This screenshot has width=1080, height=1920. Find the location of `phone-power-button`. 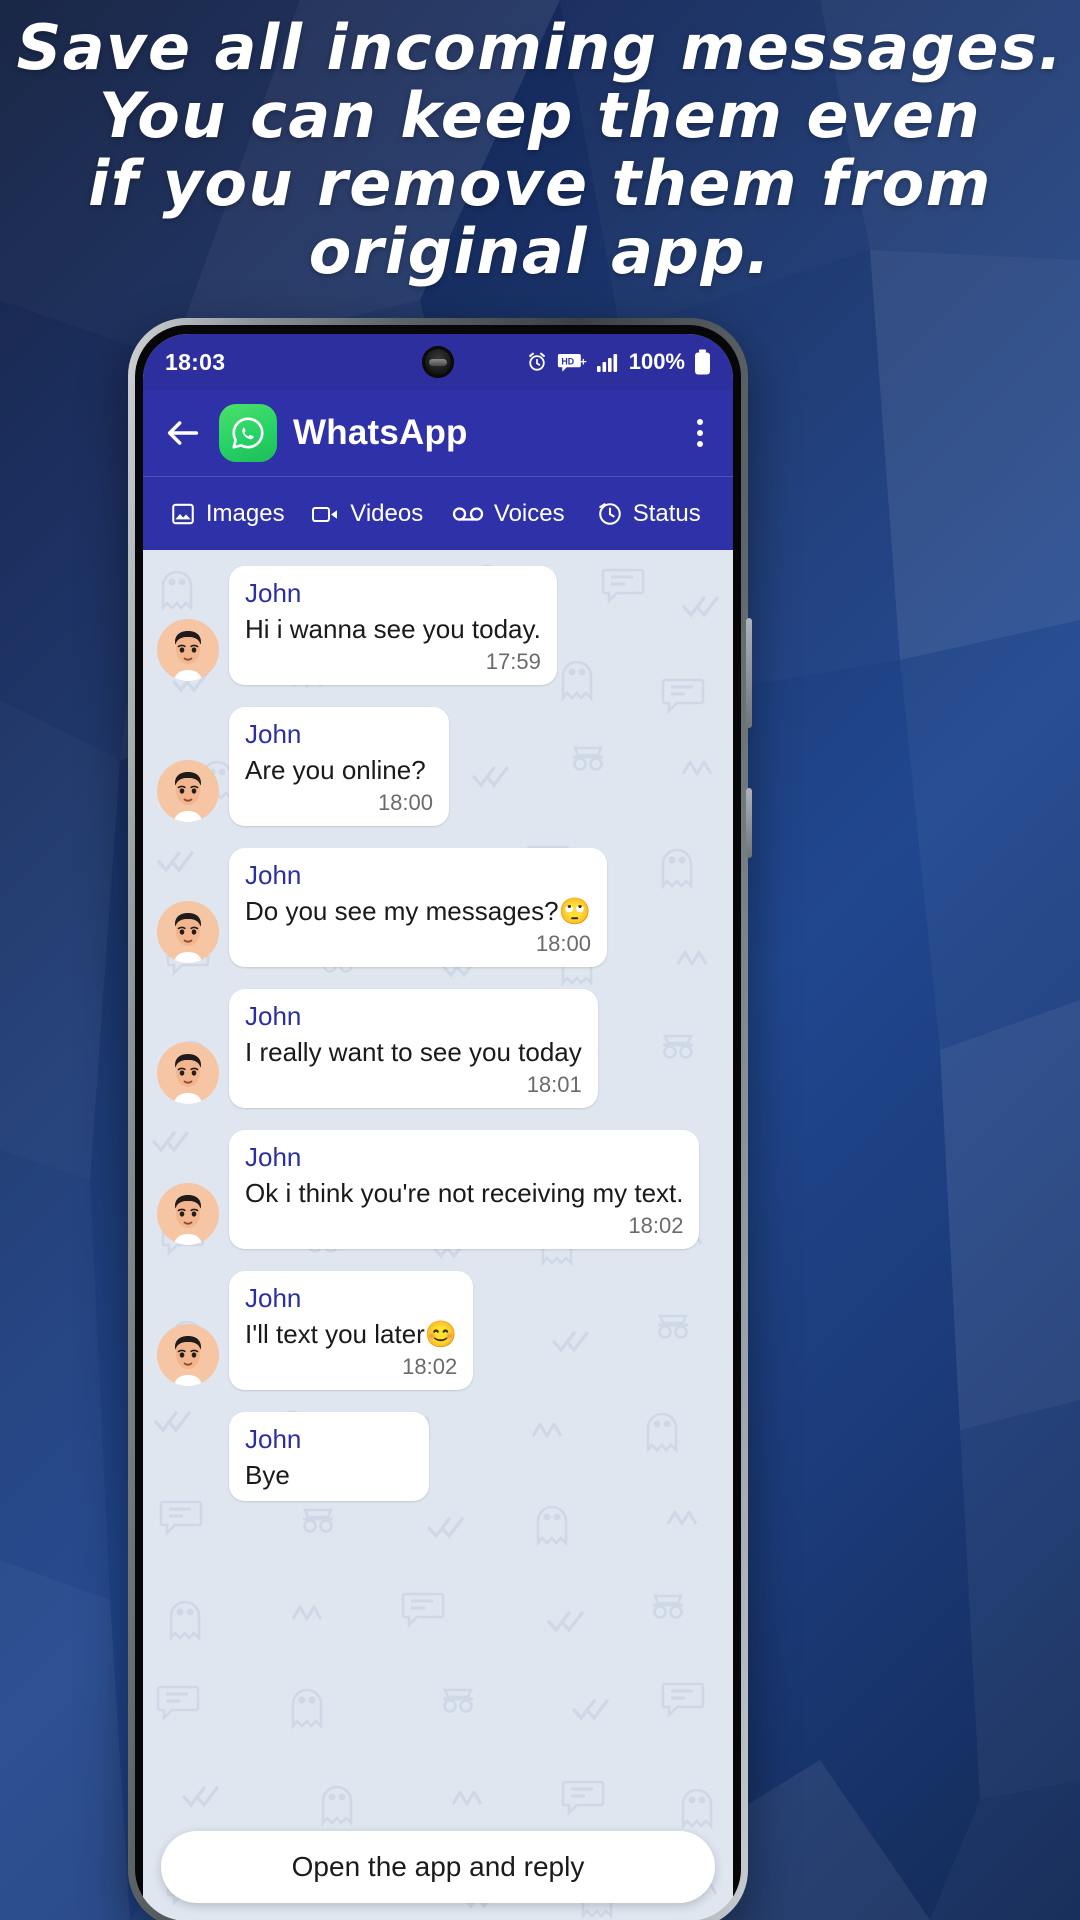

phone-power-button is located at coordinates (749, 823).